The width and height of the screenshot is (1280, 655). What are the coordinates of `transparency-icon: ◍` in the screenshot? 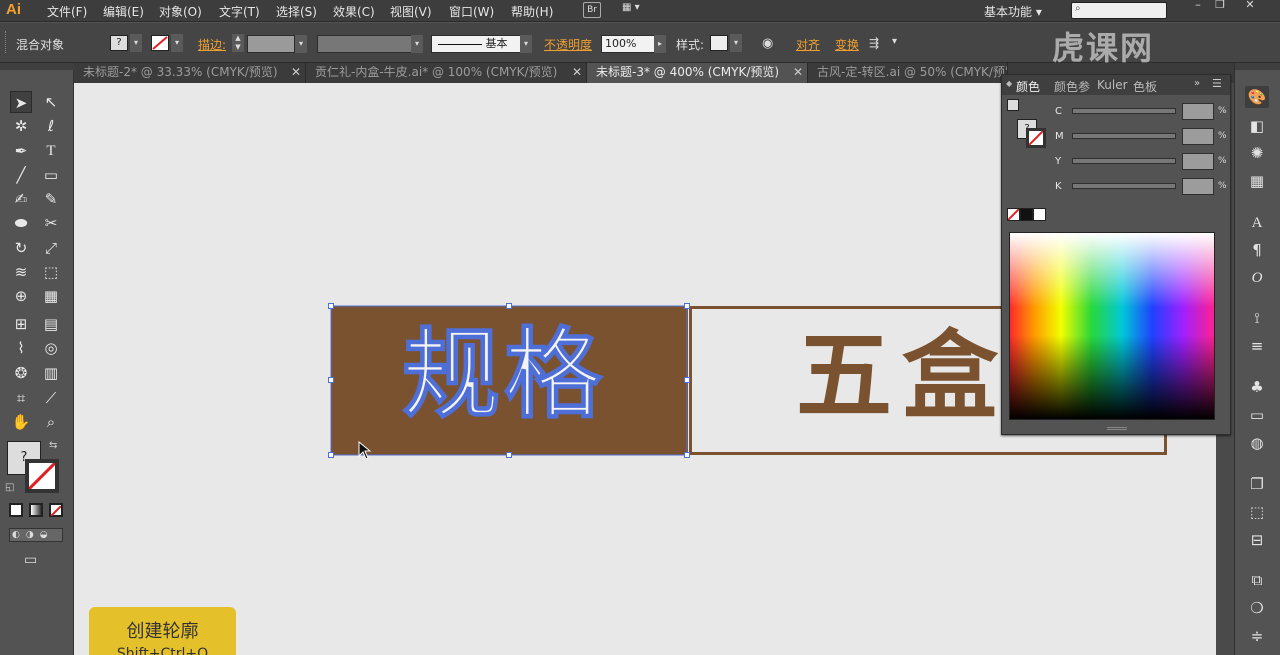 It's located at (1257, 443).